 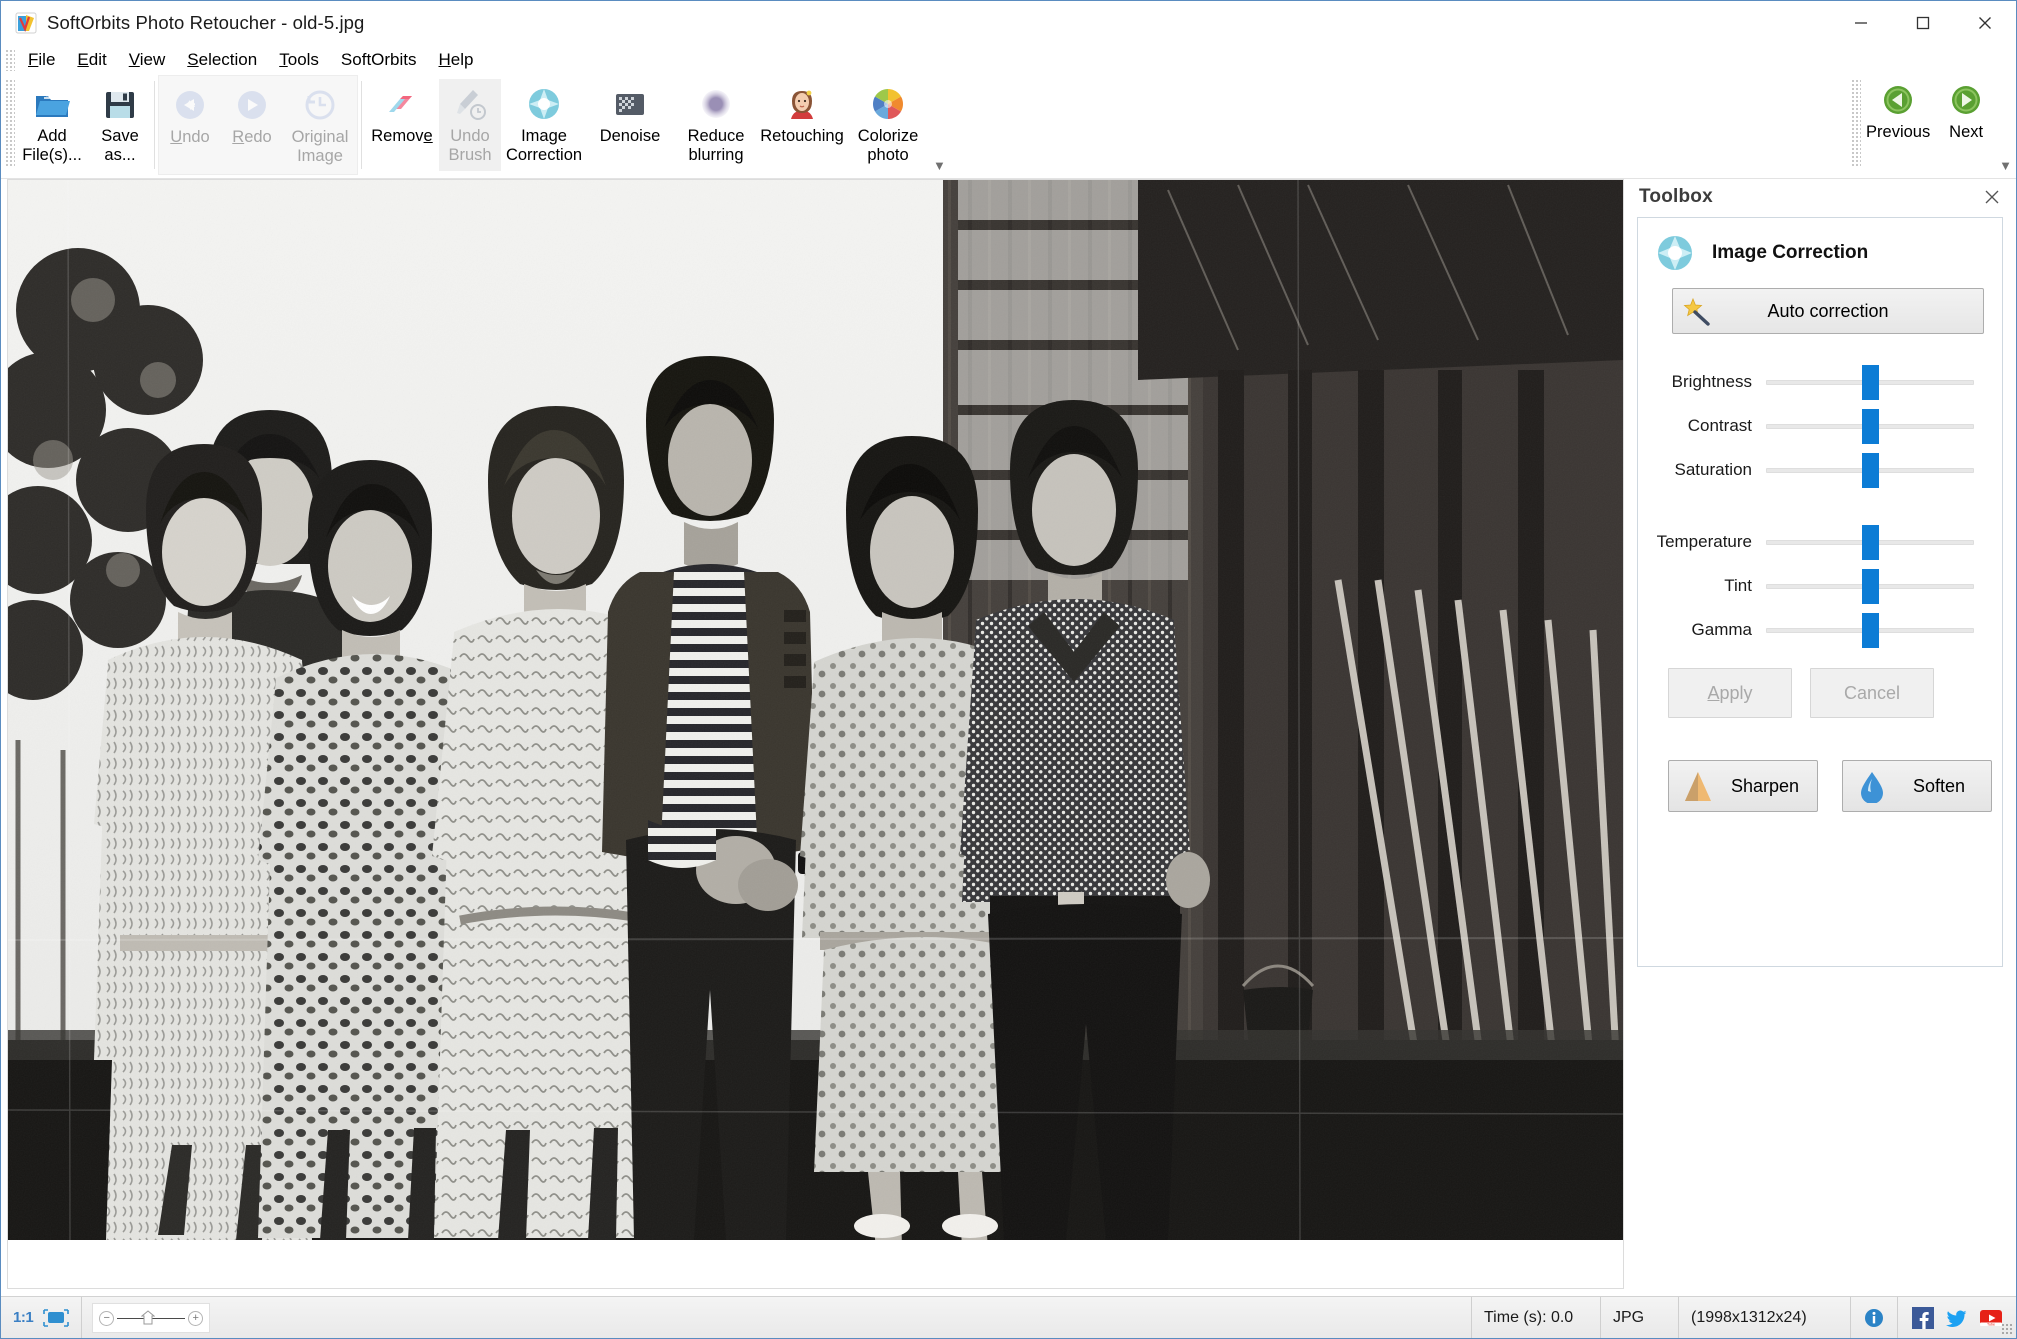 I want to click on zoom-icons: 1:1, so click(x=41, y=1317).